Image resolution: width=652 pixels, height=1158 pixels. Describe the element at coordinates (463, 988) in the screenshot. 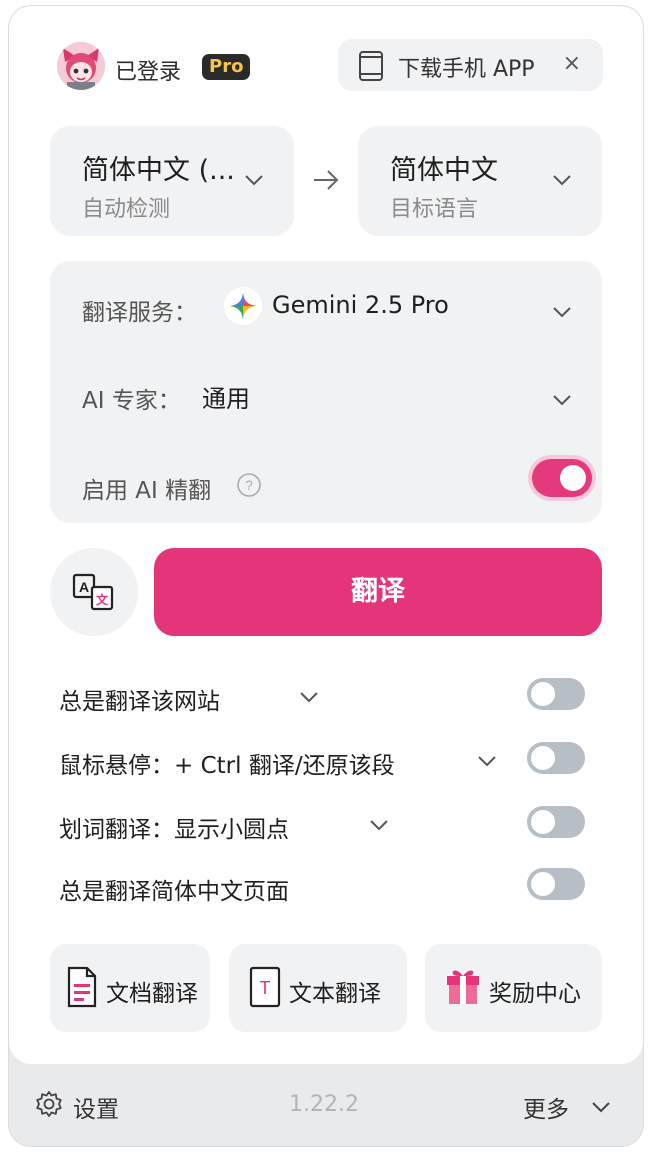

I see `gift-icon` at that location.